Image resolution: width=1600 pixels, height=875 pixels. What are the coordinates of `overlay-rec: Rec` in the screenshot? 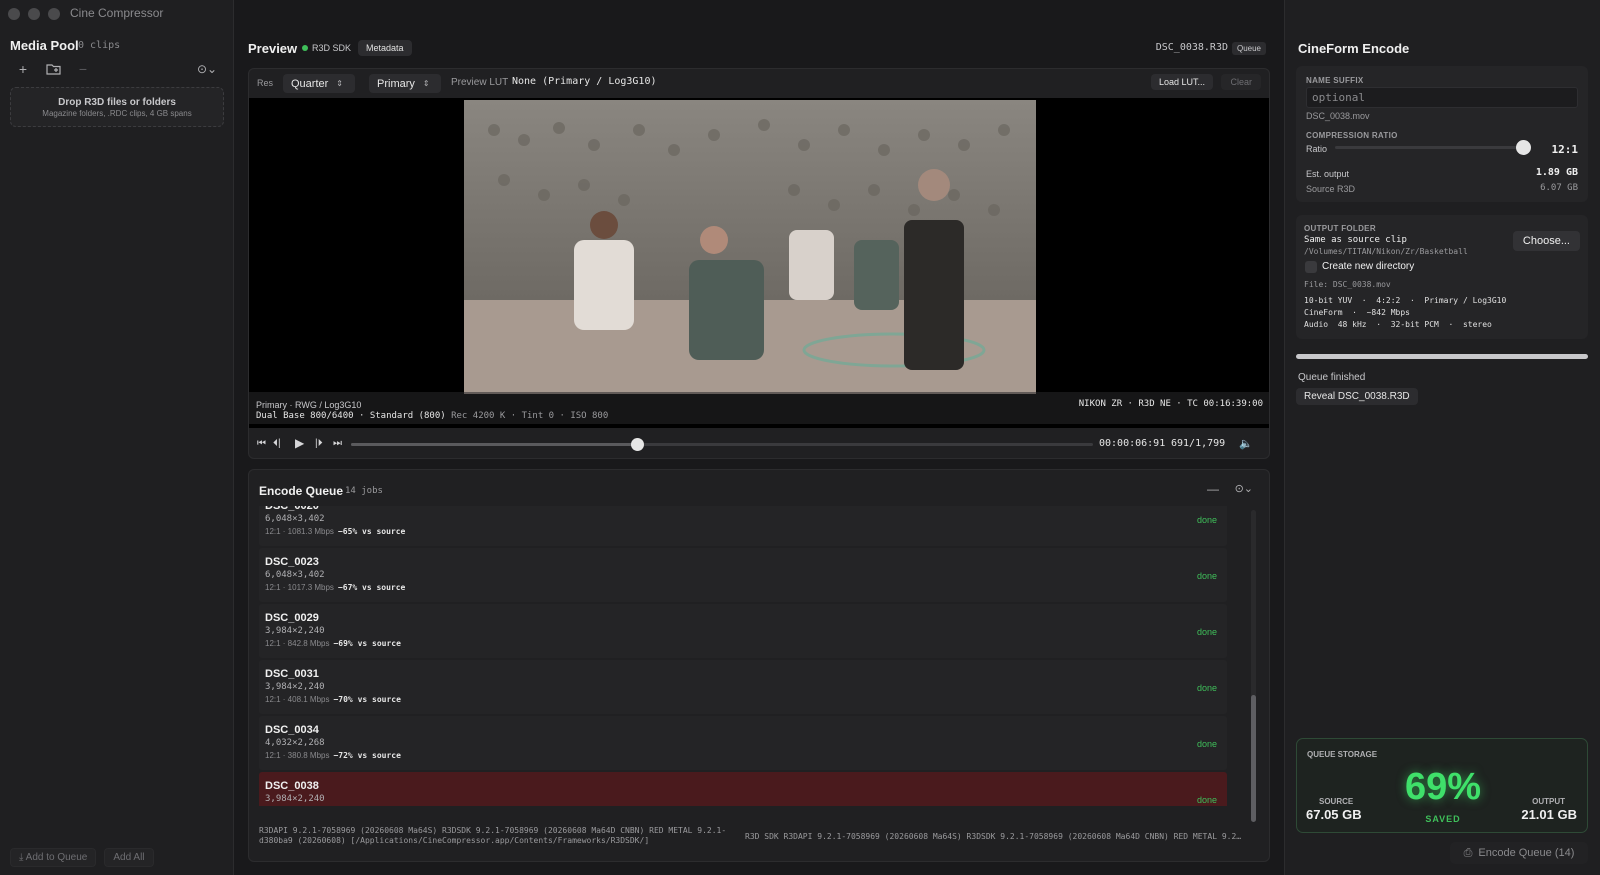 It's located at (459, 416).